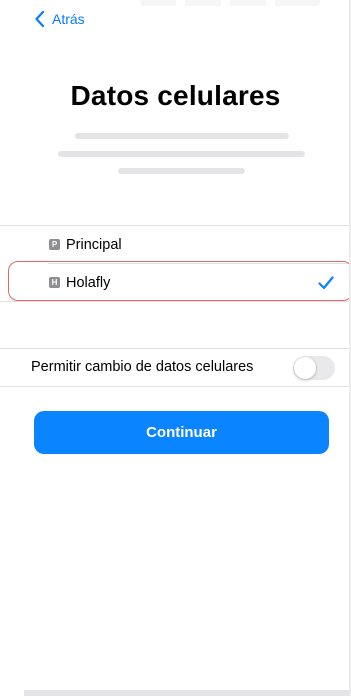  I want to click on data-switching-toggle, so click(314, 368).